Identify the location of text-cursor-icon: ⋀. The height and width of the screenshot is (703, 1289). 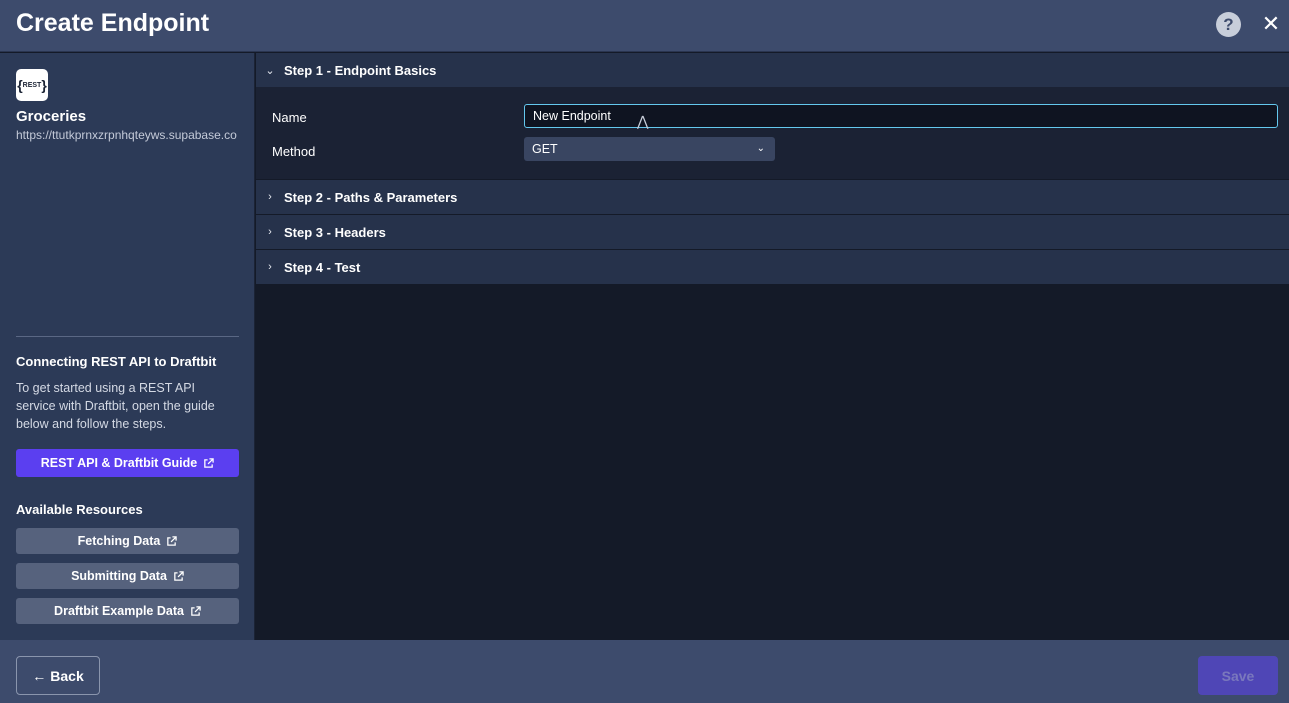
(643, 122).